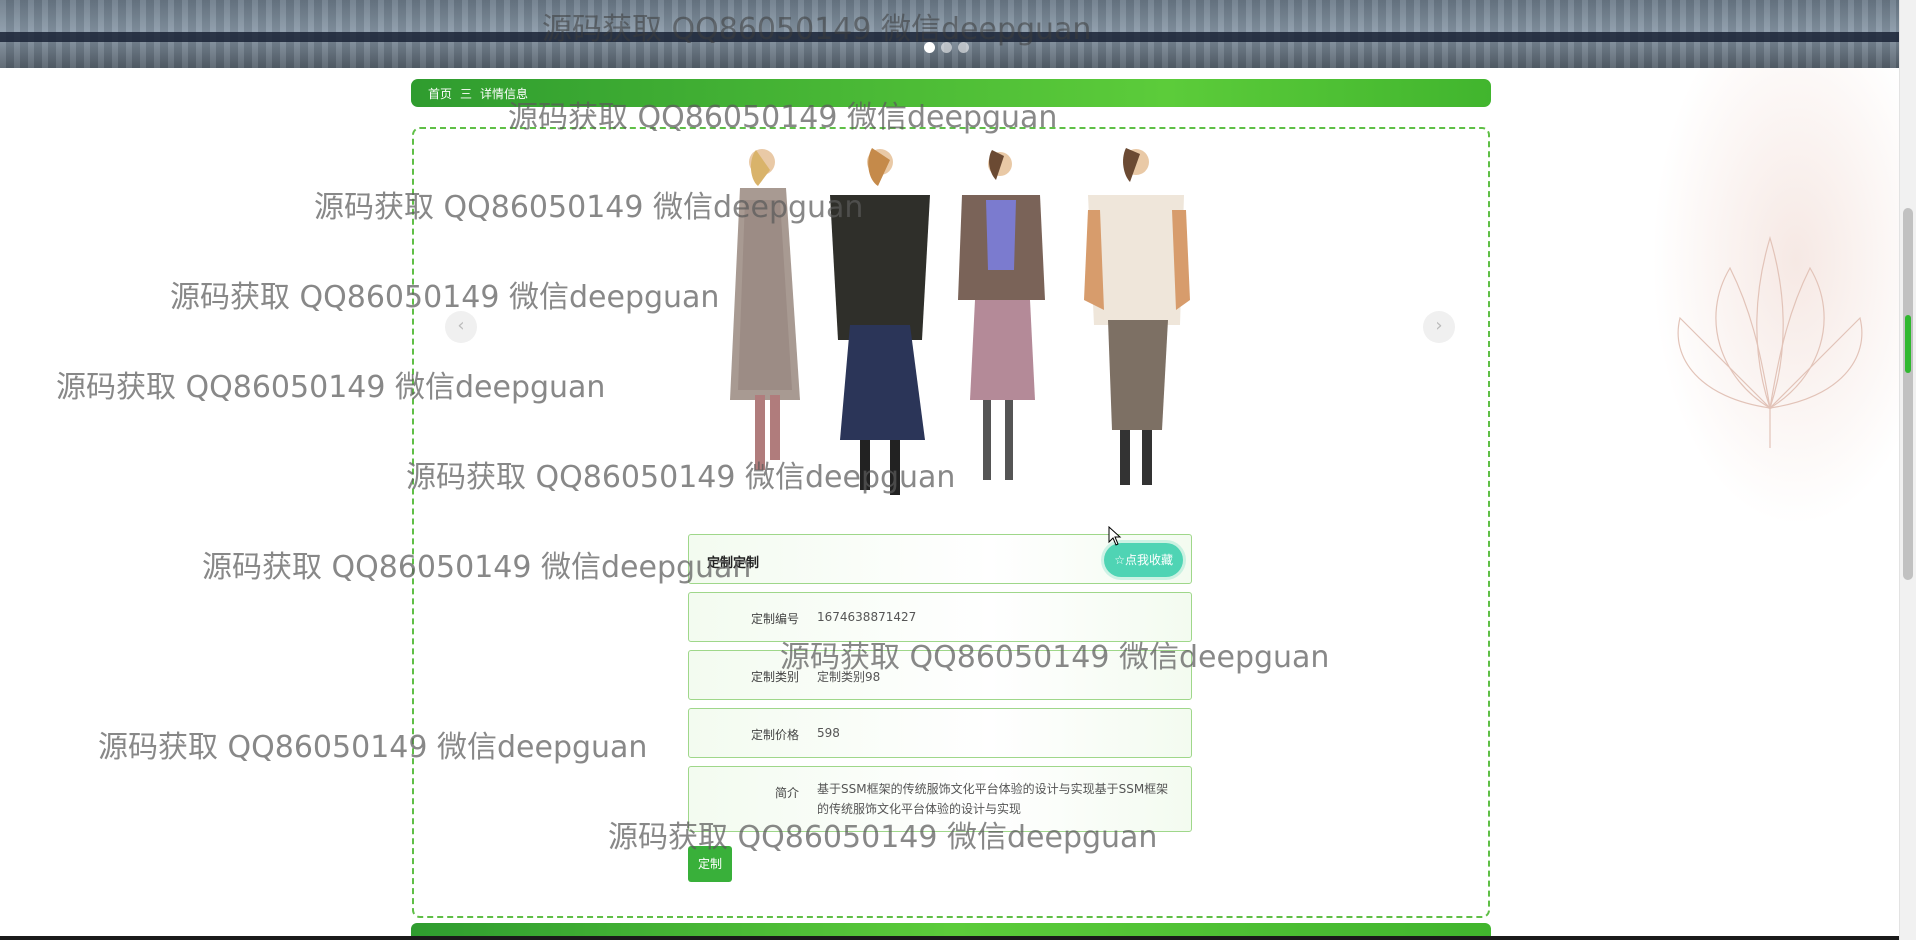 The image size is (1916, 940). Describe the element at coordinates (461, 327) in the screenshot. I see `carousel-prev-button: ‹` at that location.